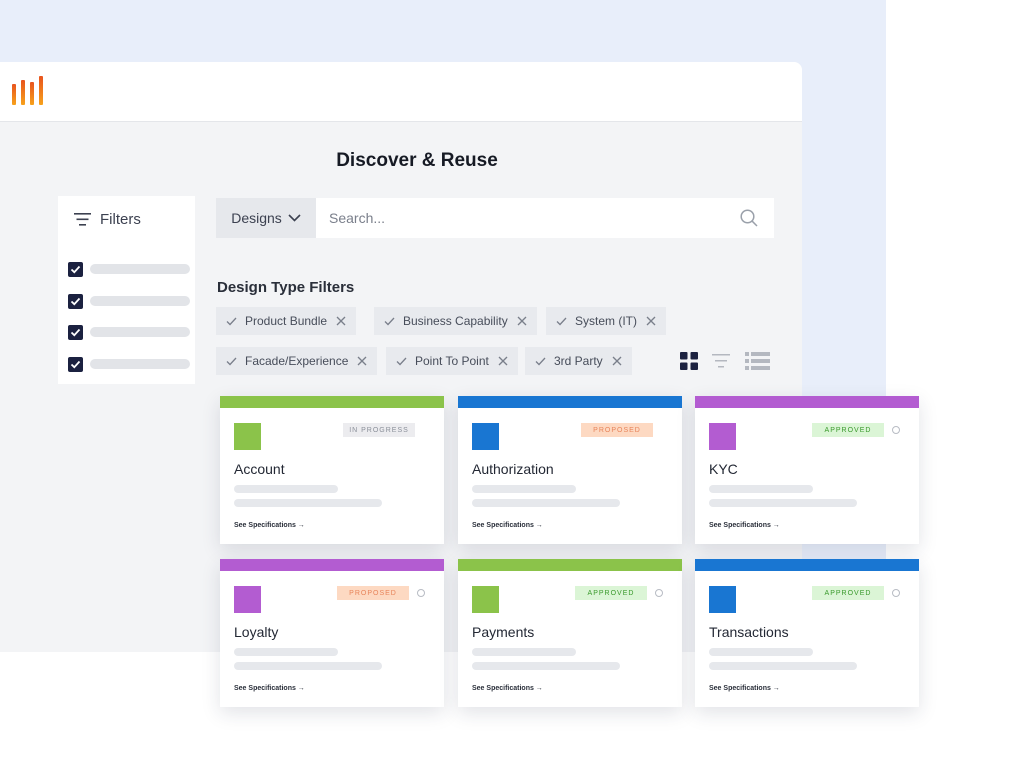  I want to click on card-title: Payments, so click(503, 632).